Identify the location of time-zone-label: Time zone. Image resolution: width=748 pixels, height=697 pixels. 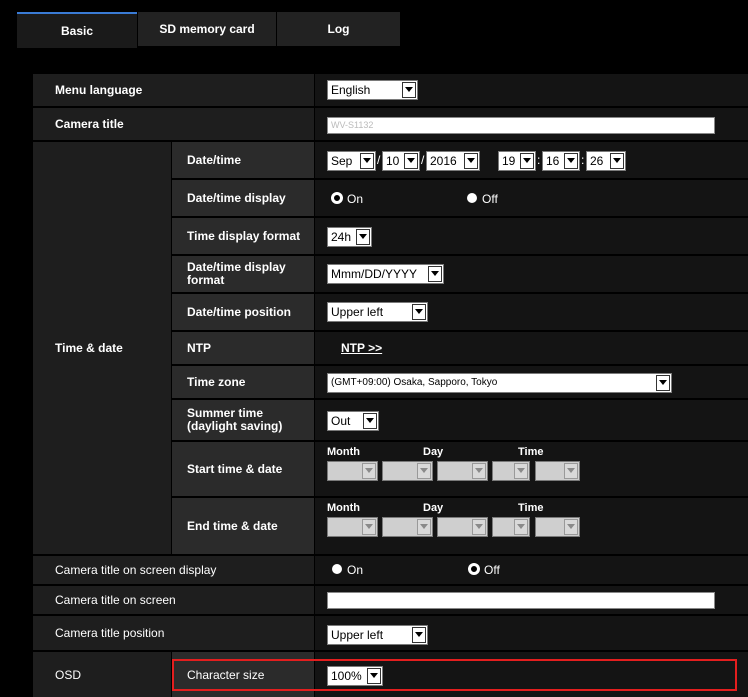
(243, 382).